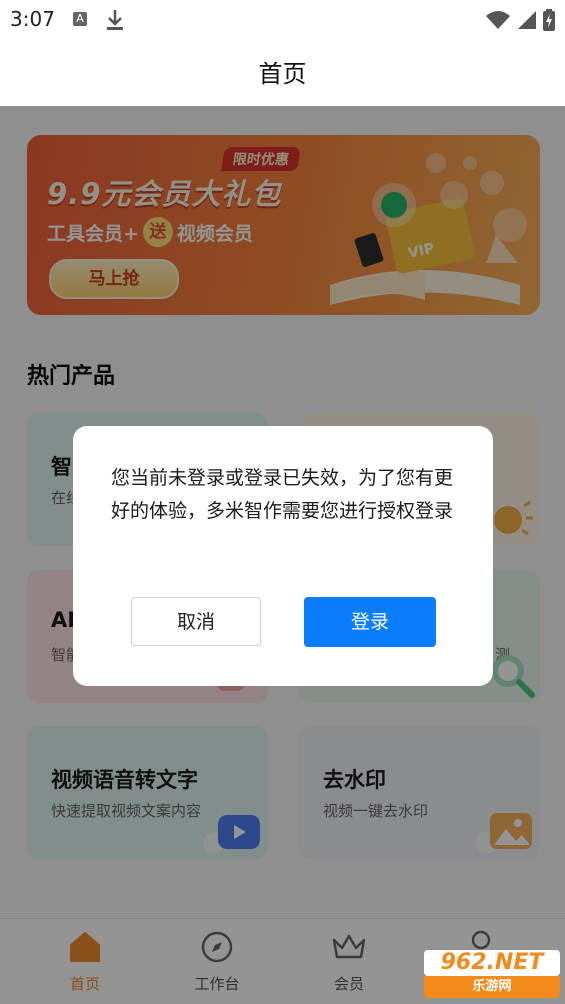 This screenshot has height=1004, width=565. I want to click on login-button: 登录, so click(370, 622).